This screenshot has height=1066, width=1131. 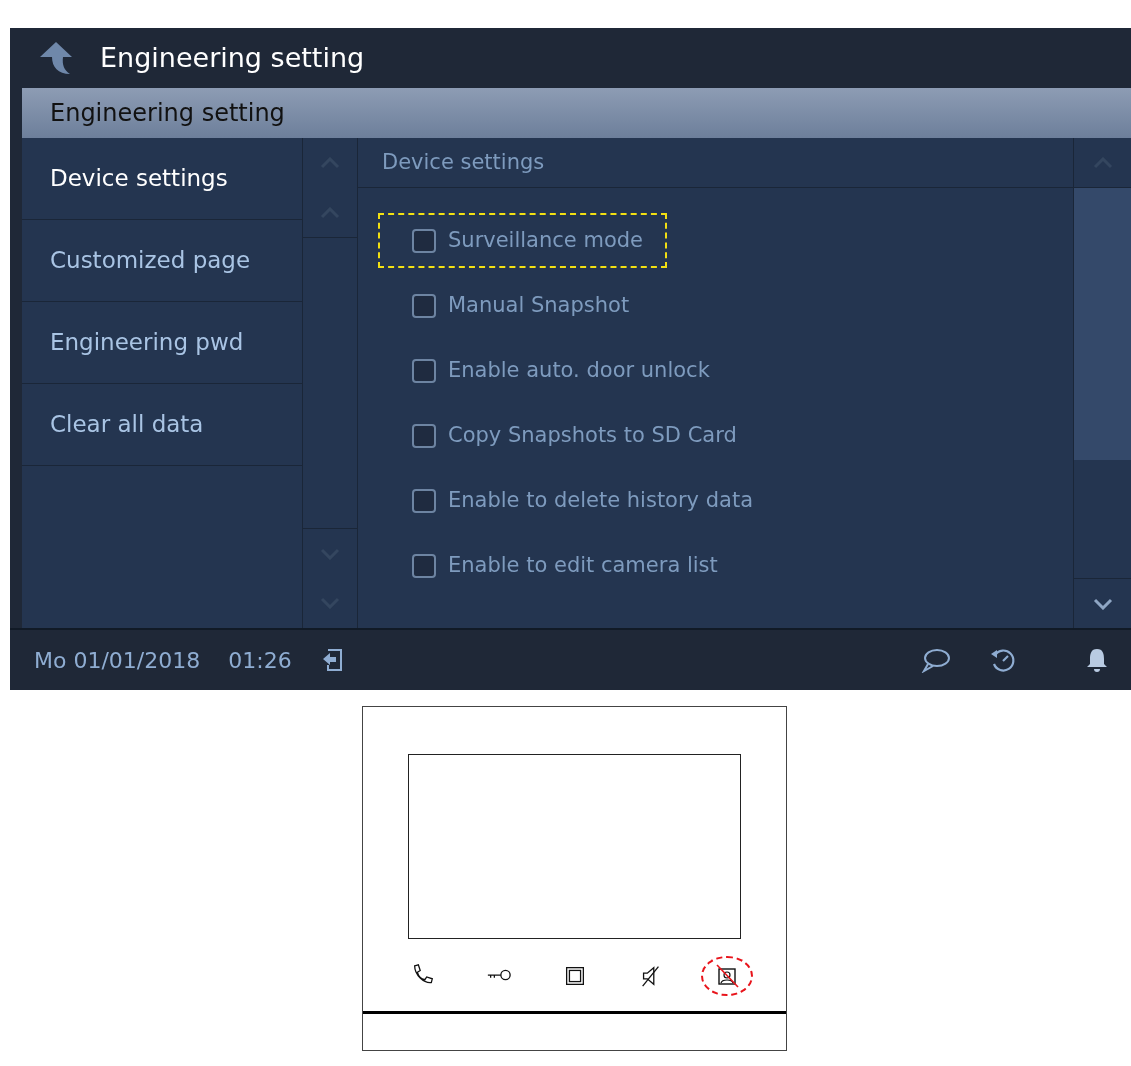 I want to click on sidebar-item: Clear all data, so click(x=162, y=425).